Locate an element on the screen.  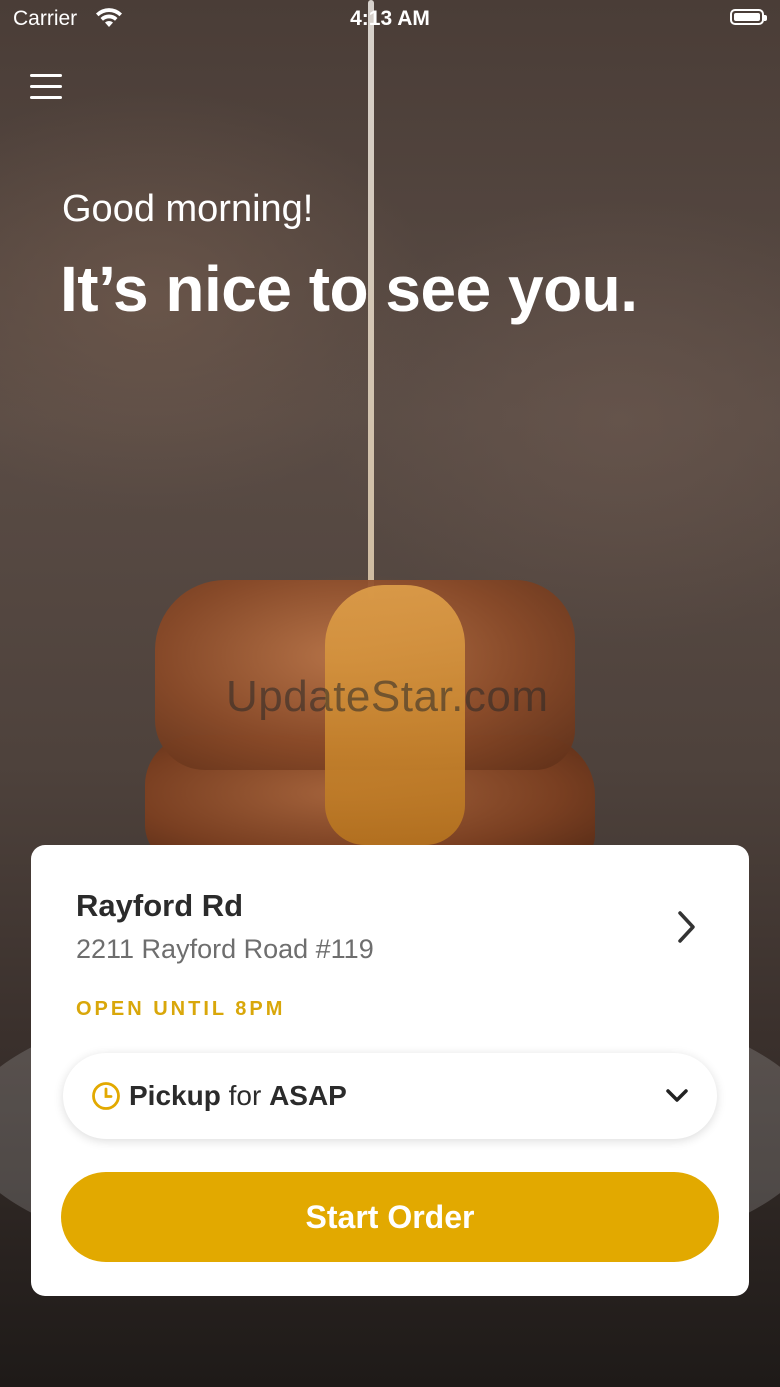
clock-time: 4:13 AM is located at coordinates (390, 18).